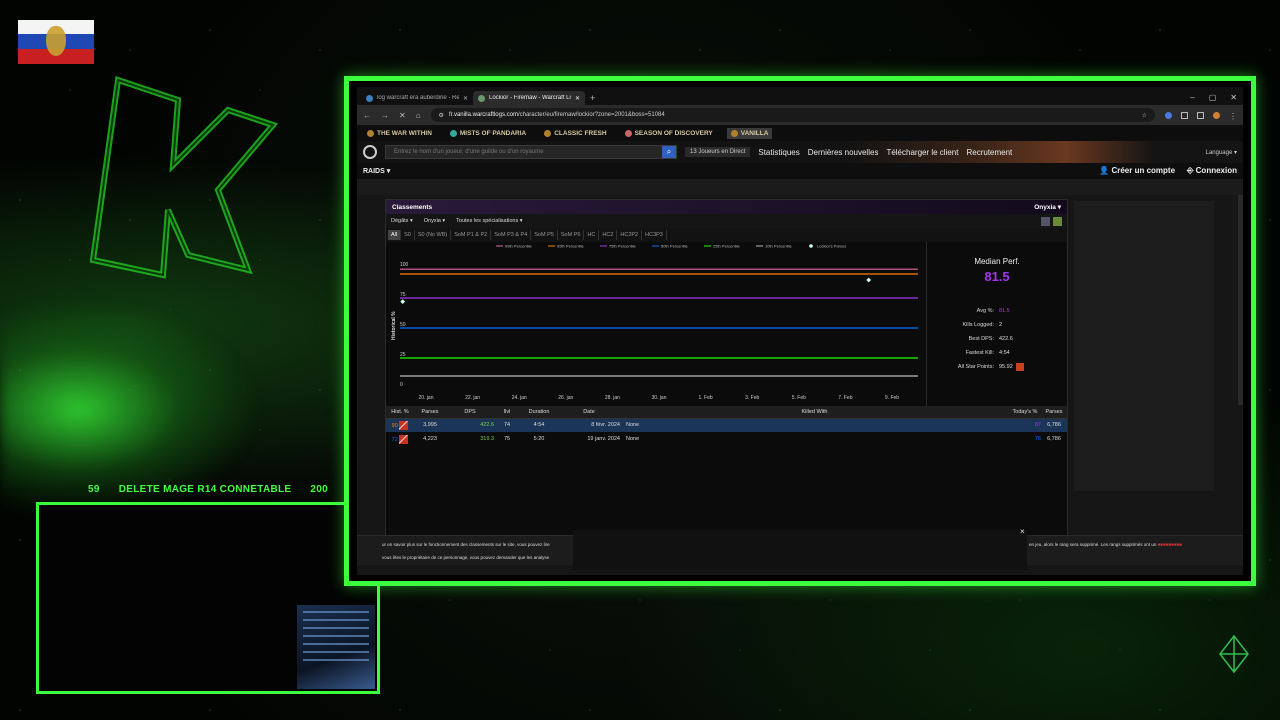 The image size is (1280, 720). I want to click on partition-tab: SoM P3 & P4, so click(511, 235).